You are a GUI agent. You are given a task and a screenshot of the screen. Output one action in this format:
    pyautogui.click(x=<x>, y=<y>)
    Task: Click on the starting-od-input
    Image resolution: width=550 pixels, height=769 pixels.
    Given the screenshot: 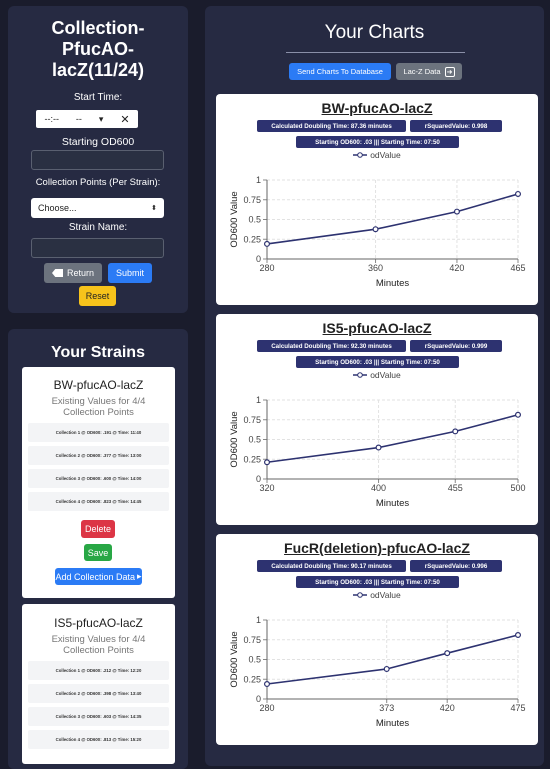 What is the action you would take?
    pyautogui.click(x=97, y=160)
    